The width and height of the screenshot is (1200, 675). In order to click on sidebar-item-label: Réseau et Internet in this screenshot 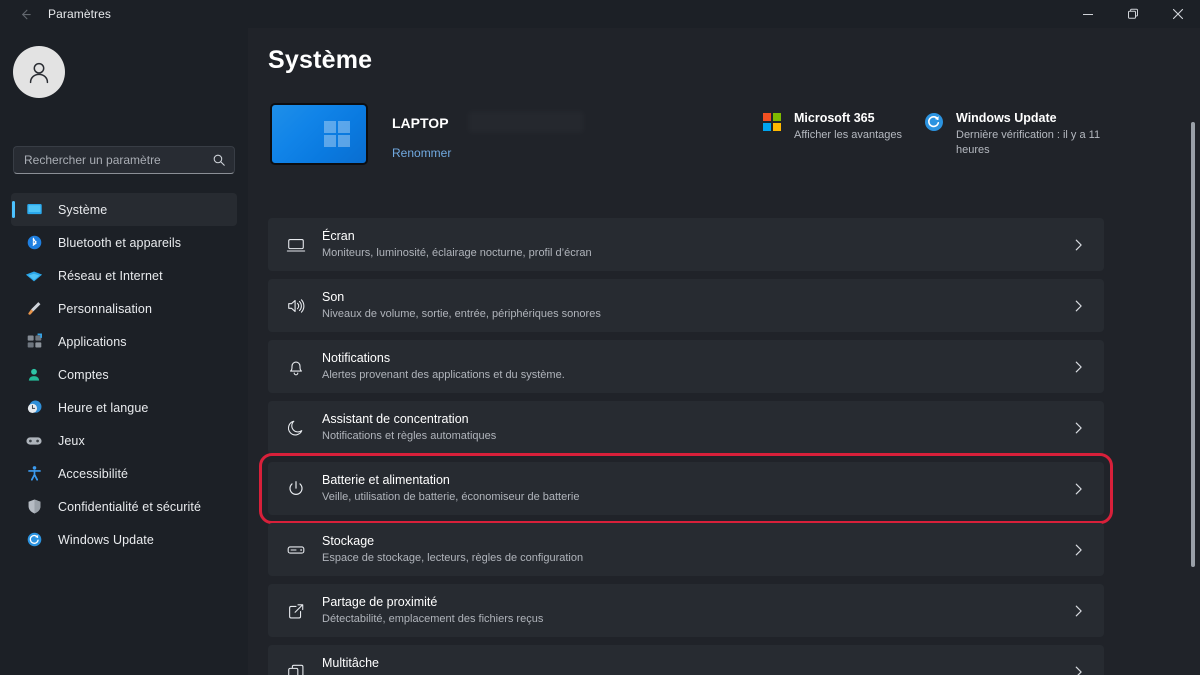, I will do `click(110, 275)`.